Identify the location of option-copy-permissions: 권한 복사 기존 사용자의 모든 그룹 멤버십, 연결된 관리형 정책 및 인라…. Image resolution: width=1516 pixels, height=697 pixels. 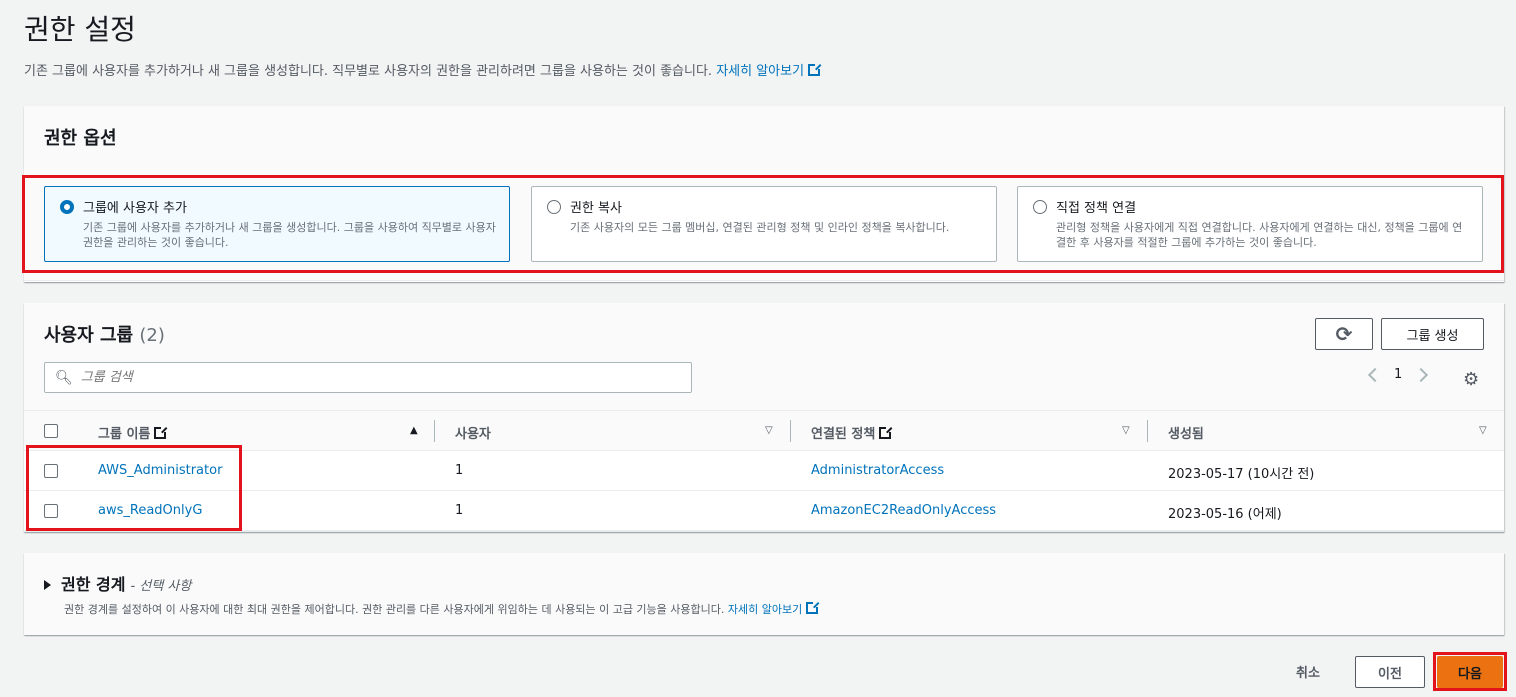
(764, 224).